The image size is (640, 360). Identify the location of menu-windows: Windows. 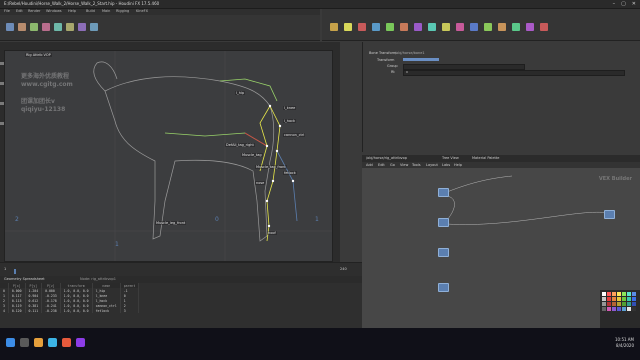
(54, 11).